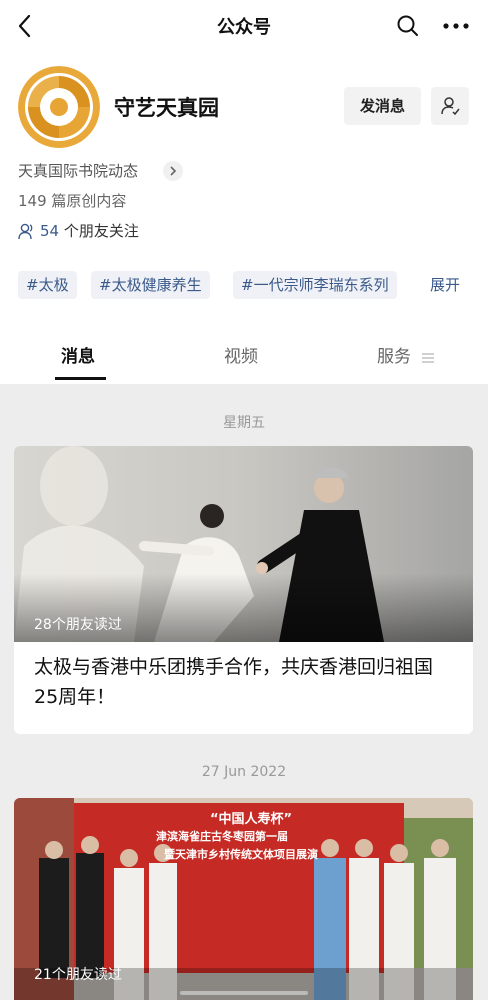 The image size is (488, 1000). Describe the element at coordinates (244, 772) in the screenshot. I see `feed-date: 27 Jun 2022` at that location.